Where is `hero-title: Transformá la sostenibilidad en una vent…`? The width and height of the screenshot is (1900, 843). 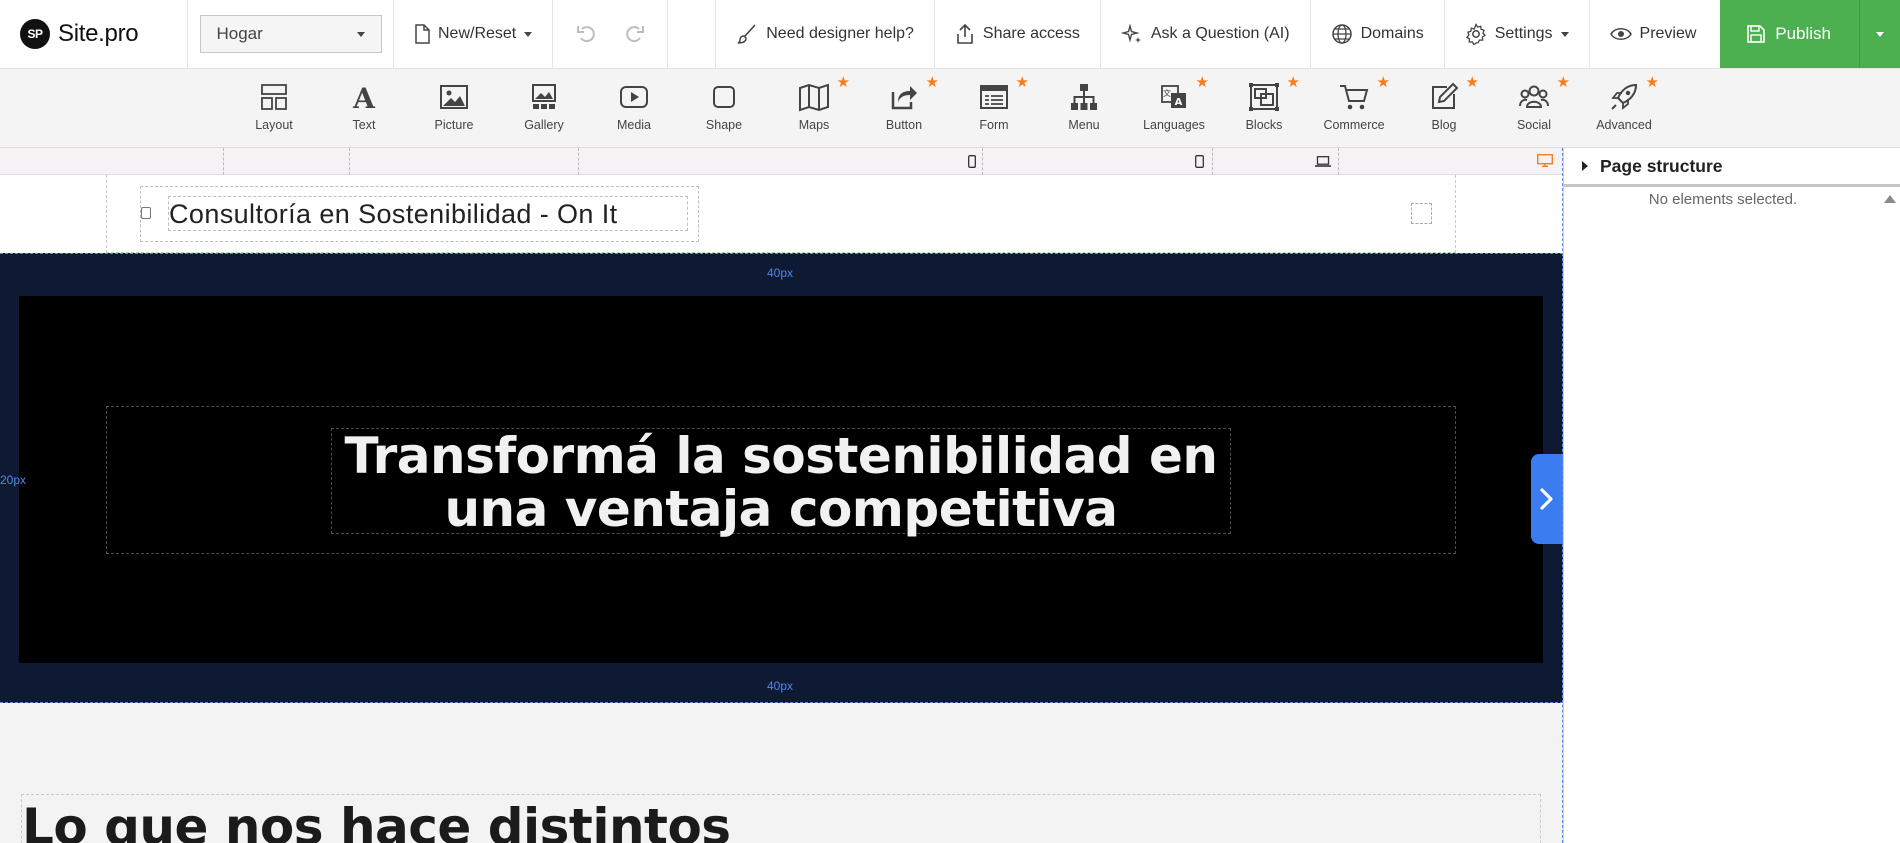
hero-title: Transformá la sostenibilidad en una vent… is located at coordinates (781, 483).